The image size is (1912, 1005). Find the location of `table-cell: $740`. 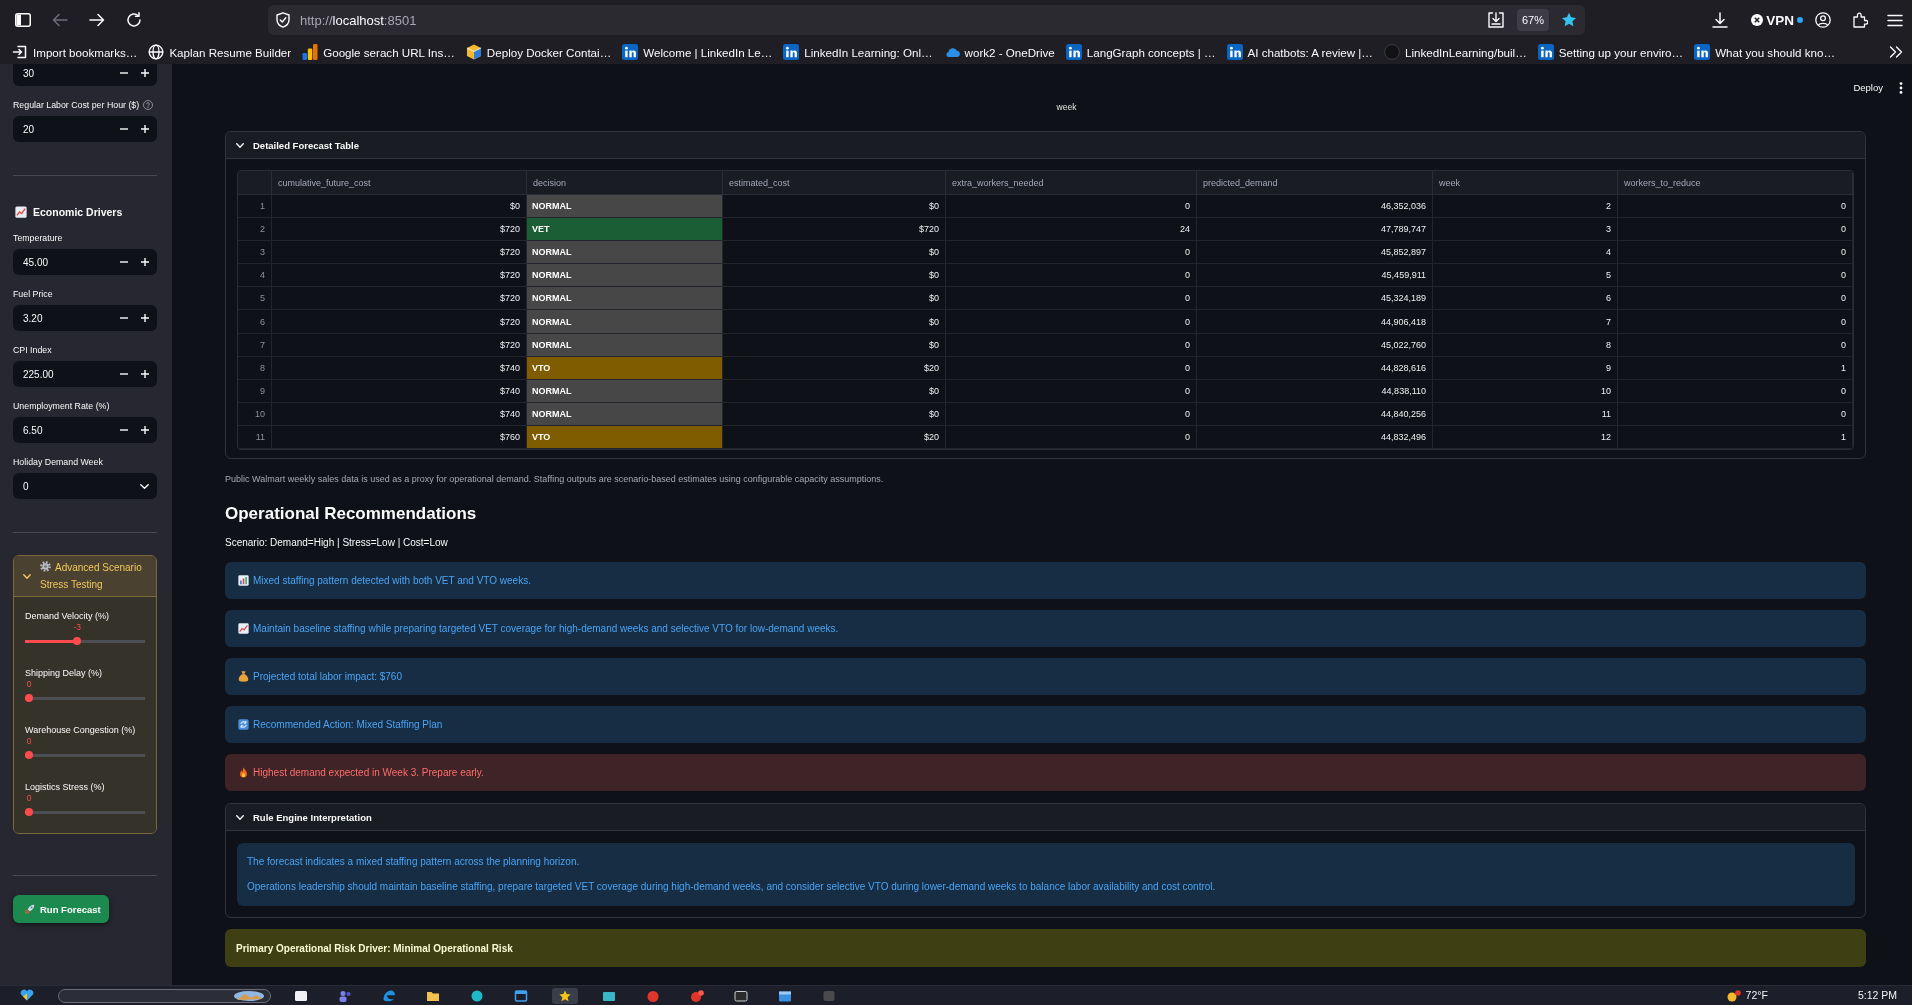

table-cell: $740 is located at coordinates (399, 391).